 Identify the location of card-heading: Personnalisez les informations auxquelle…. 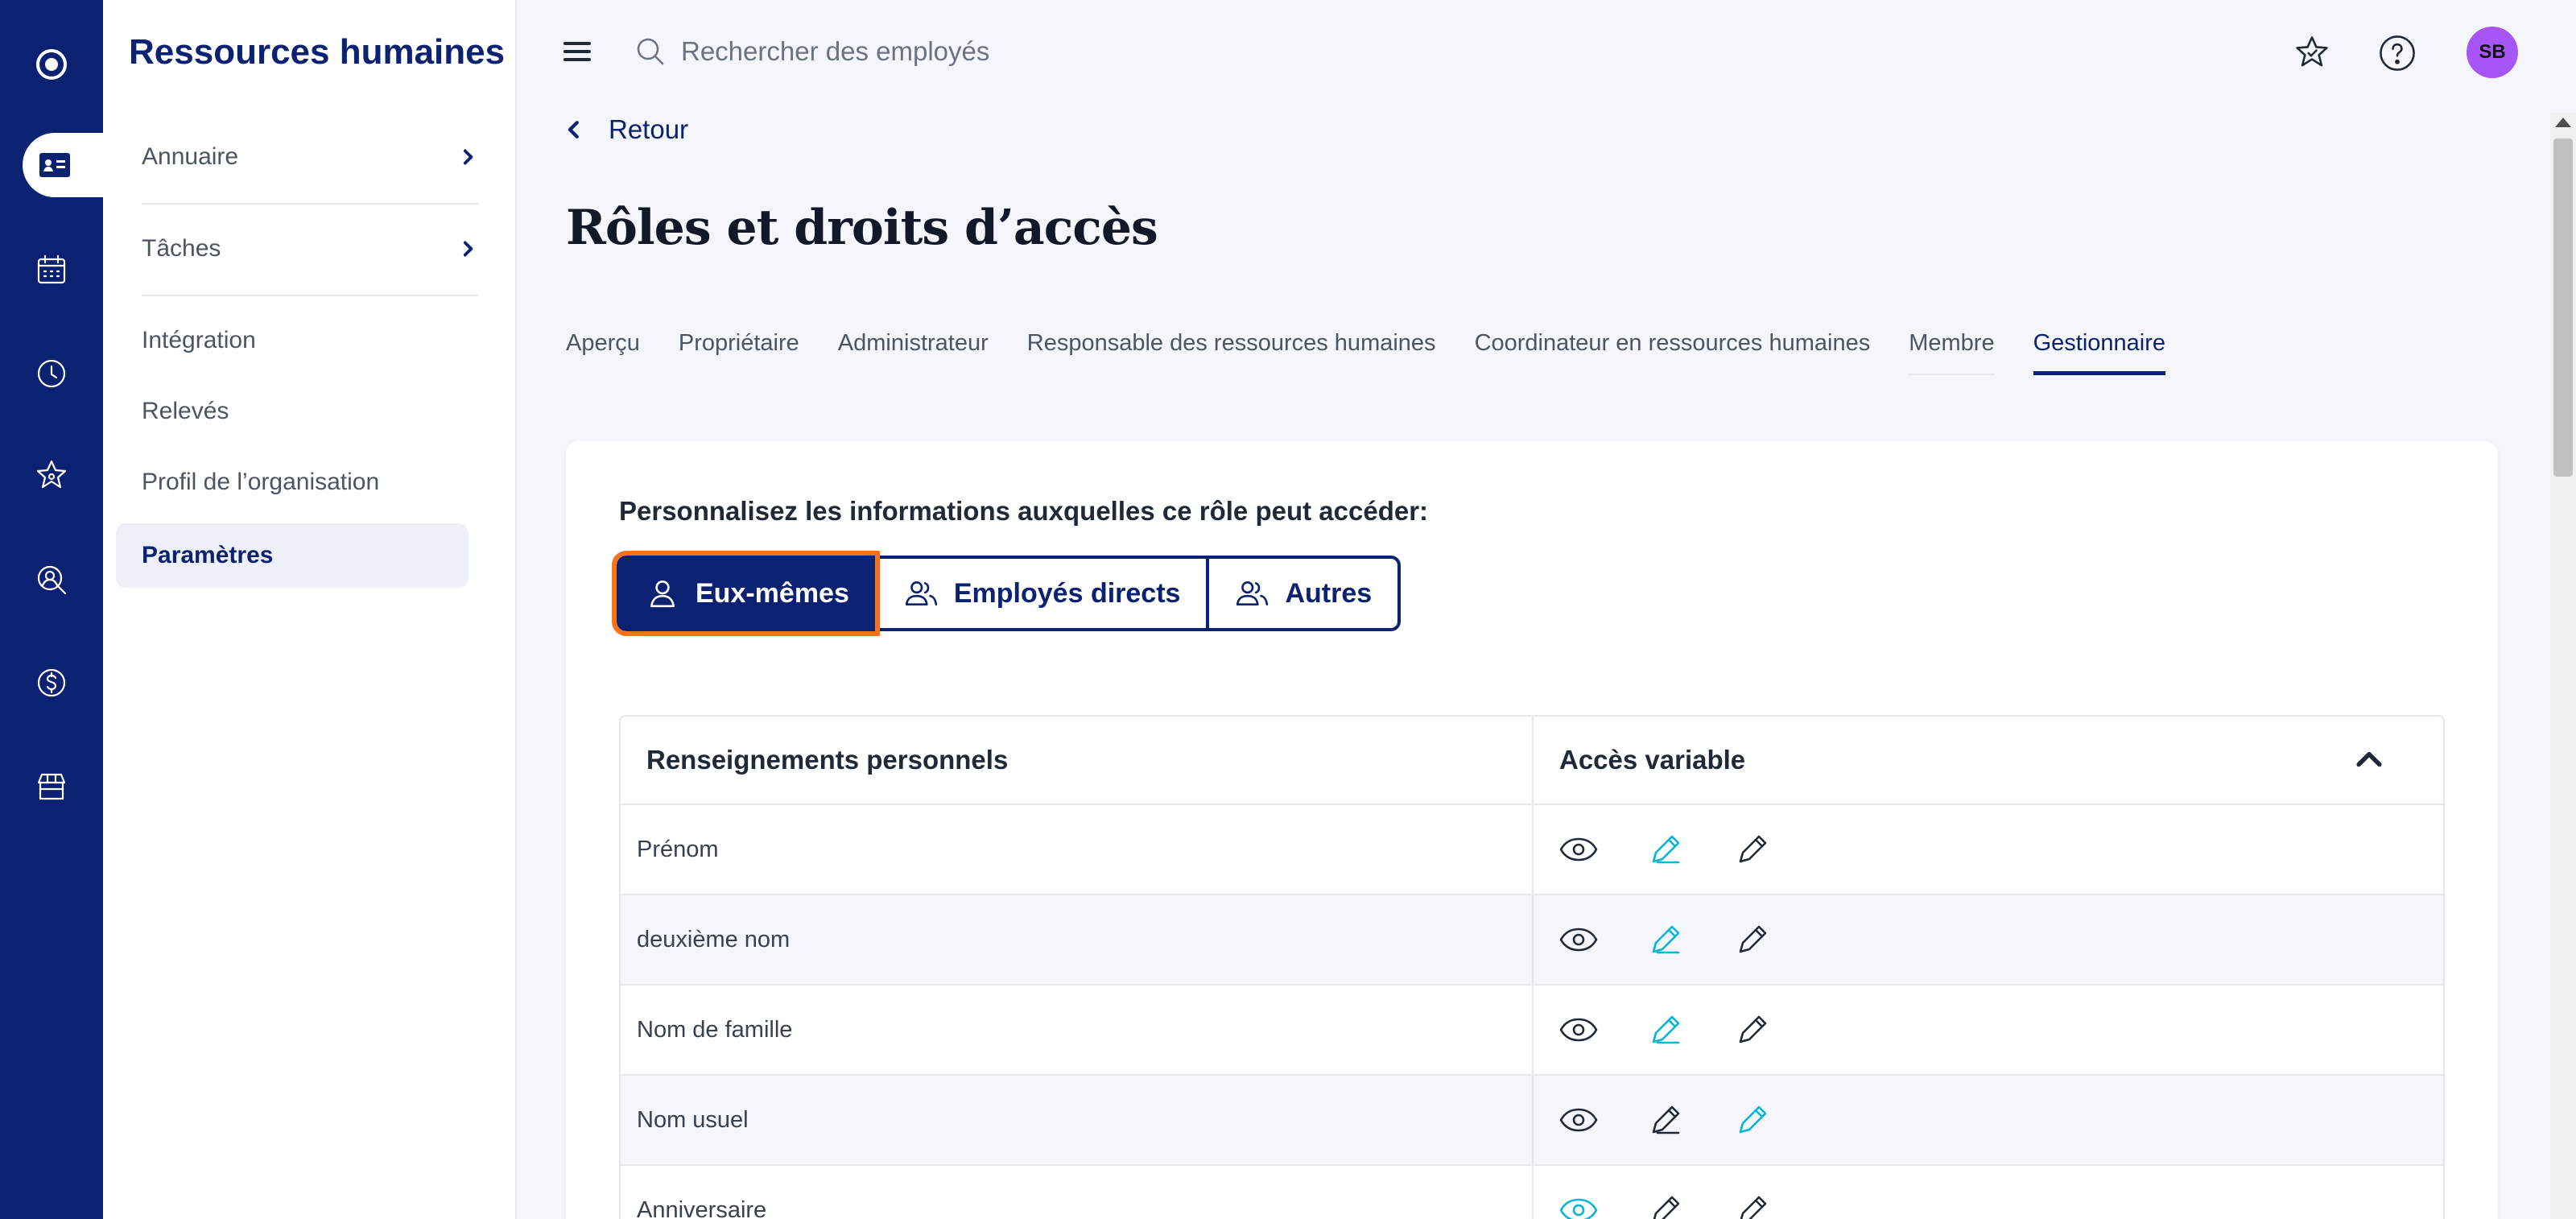
(1024, 511).